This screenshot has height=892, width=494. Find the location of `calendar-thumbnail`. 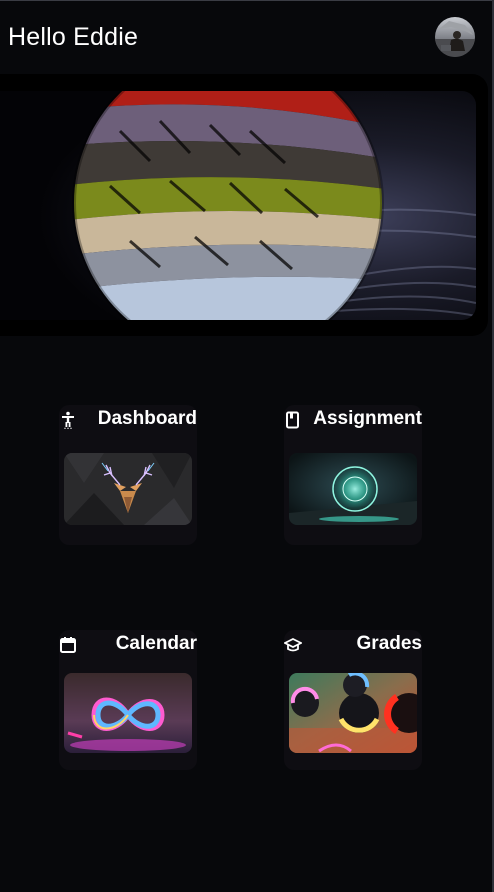

calendar-thumbnail is located at coordinates (128, 713).